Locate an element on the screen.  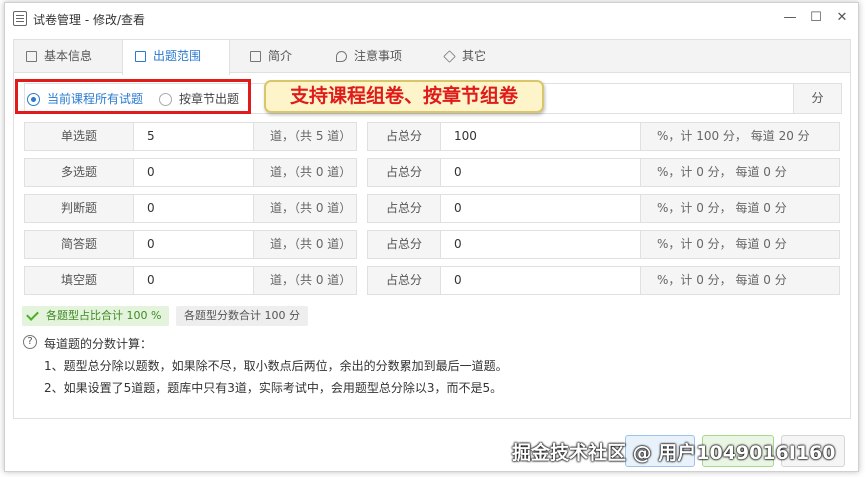
tab-bar: 基本信息 出题范围 简介 注意事项 其它 is located at coordinates (432, 57).